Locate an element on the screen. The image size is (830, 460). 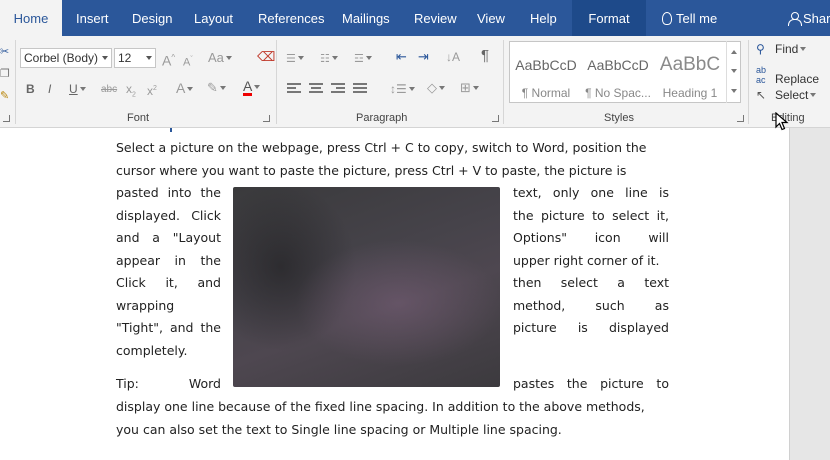
grow-font-button: A^ is located at coordinates (168, 59).